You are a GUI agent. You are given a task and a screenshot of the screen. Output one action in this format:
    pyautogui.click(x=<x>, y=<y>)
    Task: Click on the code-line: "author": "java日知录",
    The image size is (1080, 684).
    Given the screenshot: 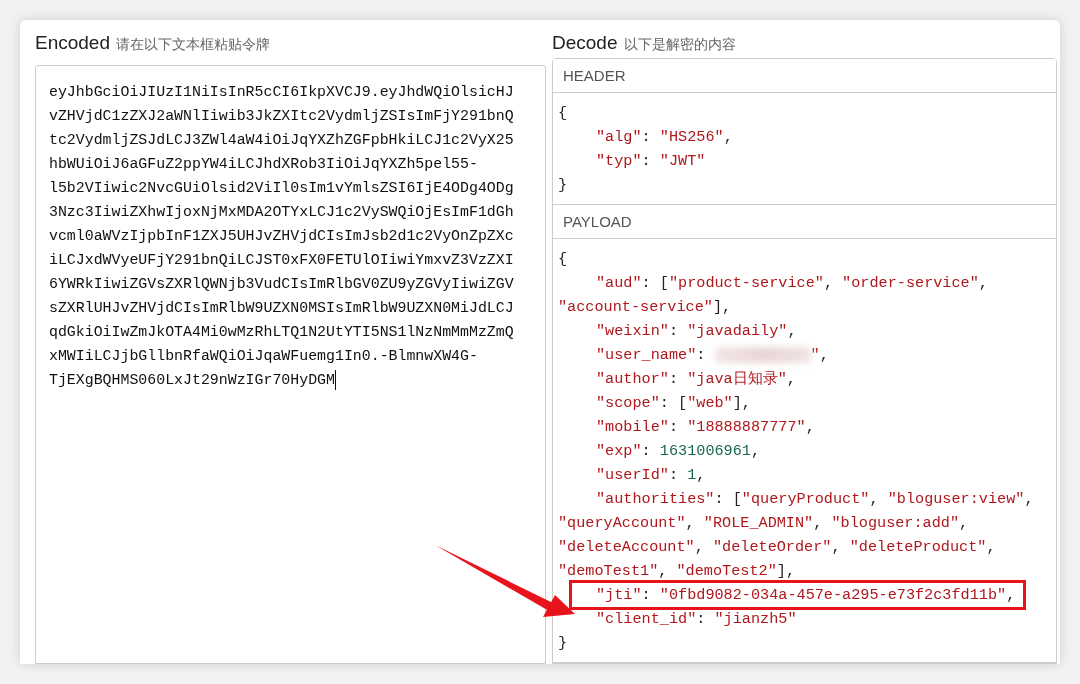 What is the action you would take?
    pyautogui.click(x=695, y=379)
    